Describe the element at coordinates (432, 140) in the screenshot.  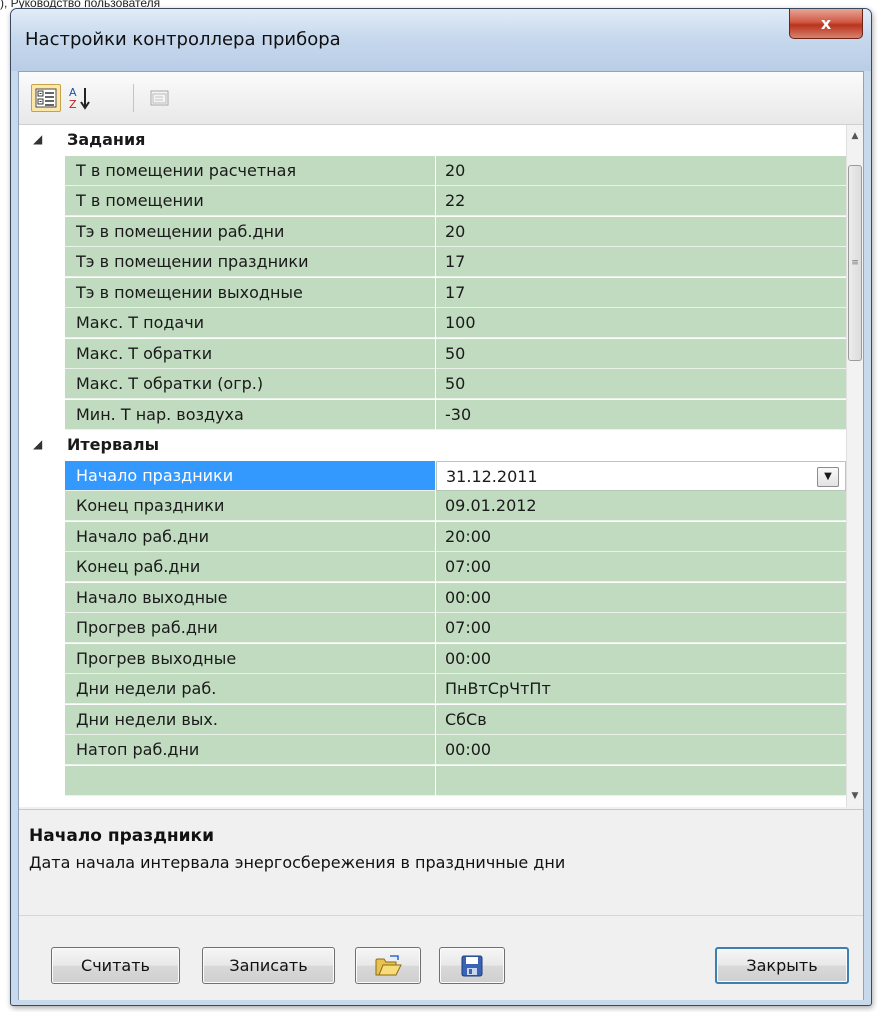
I see `category-row: ◢ Задания` at that location.